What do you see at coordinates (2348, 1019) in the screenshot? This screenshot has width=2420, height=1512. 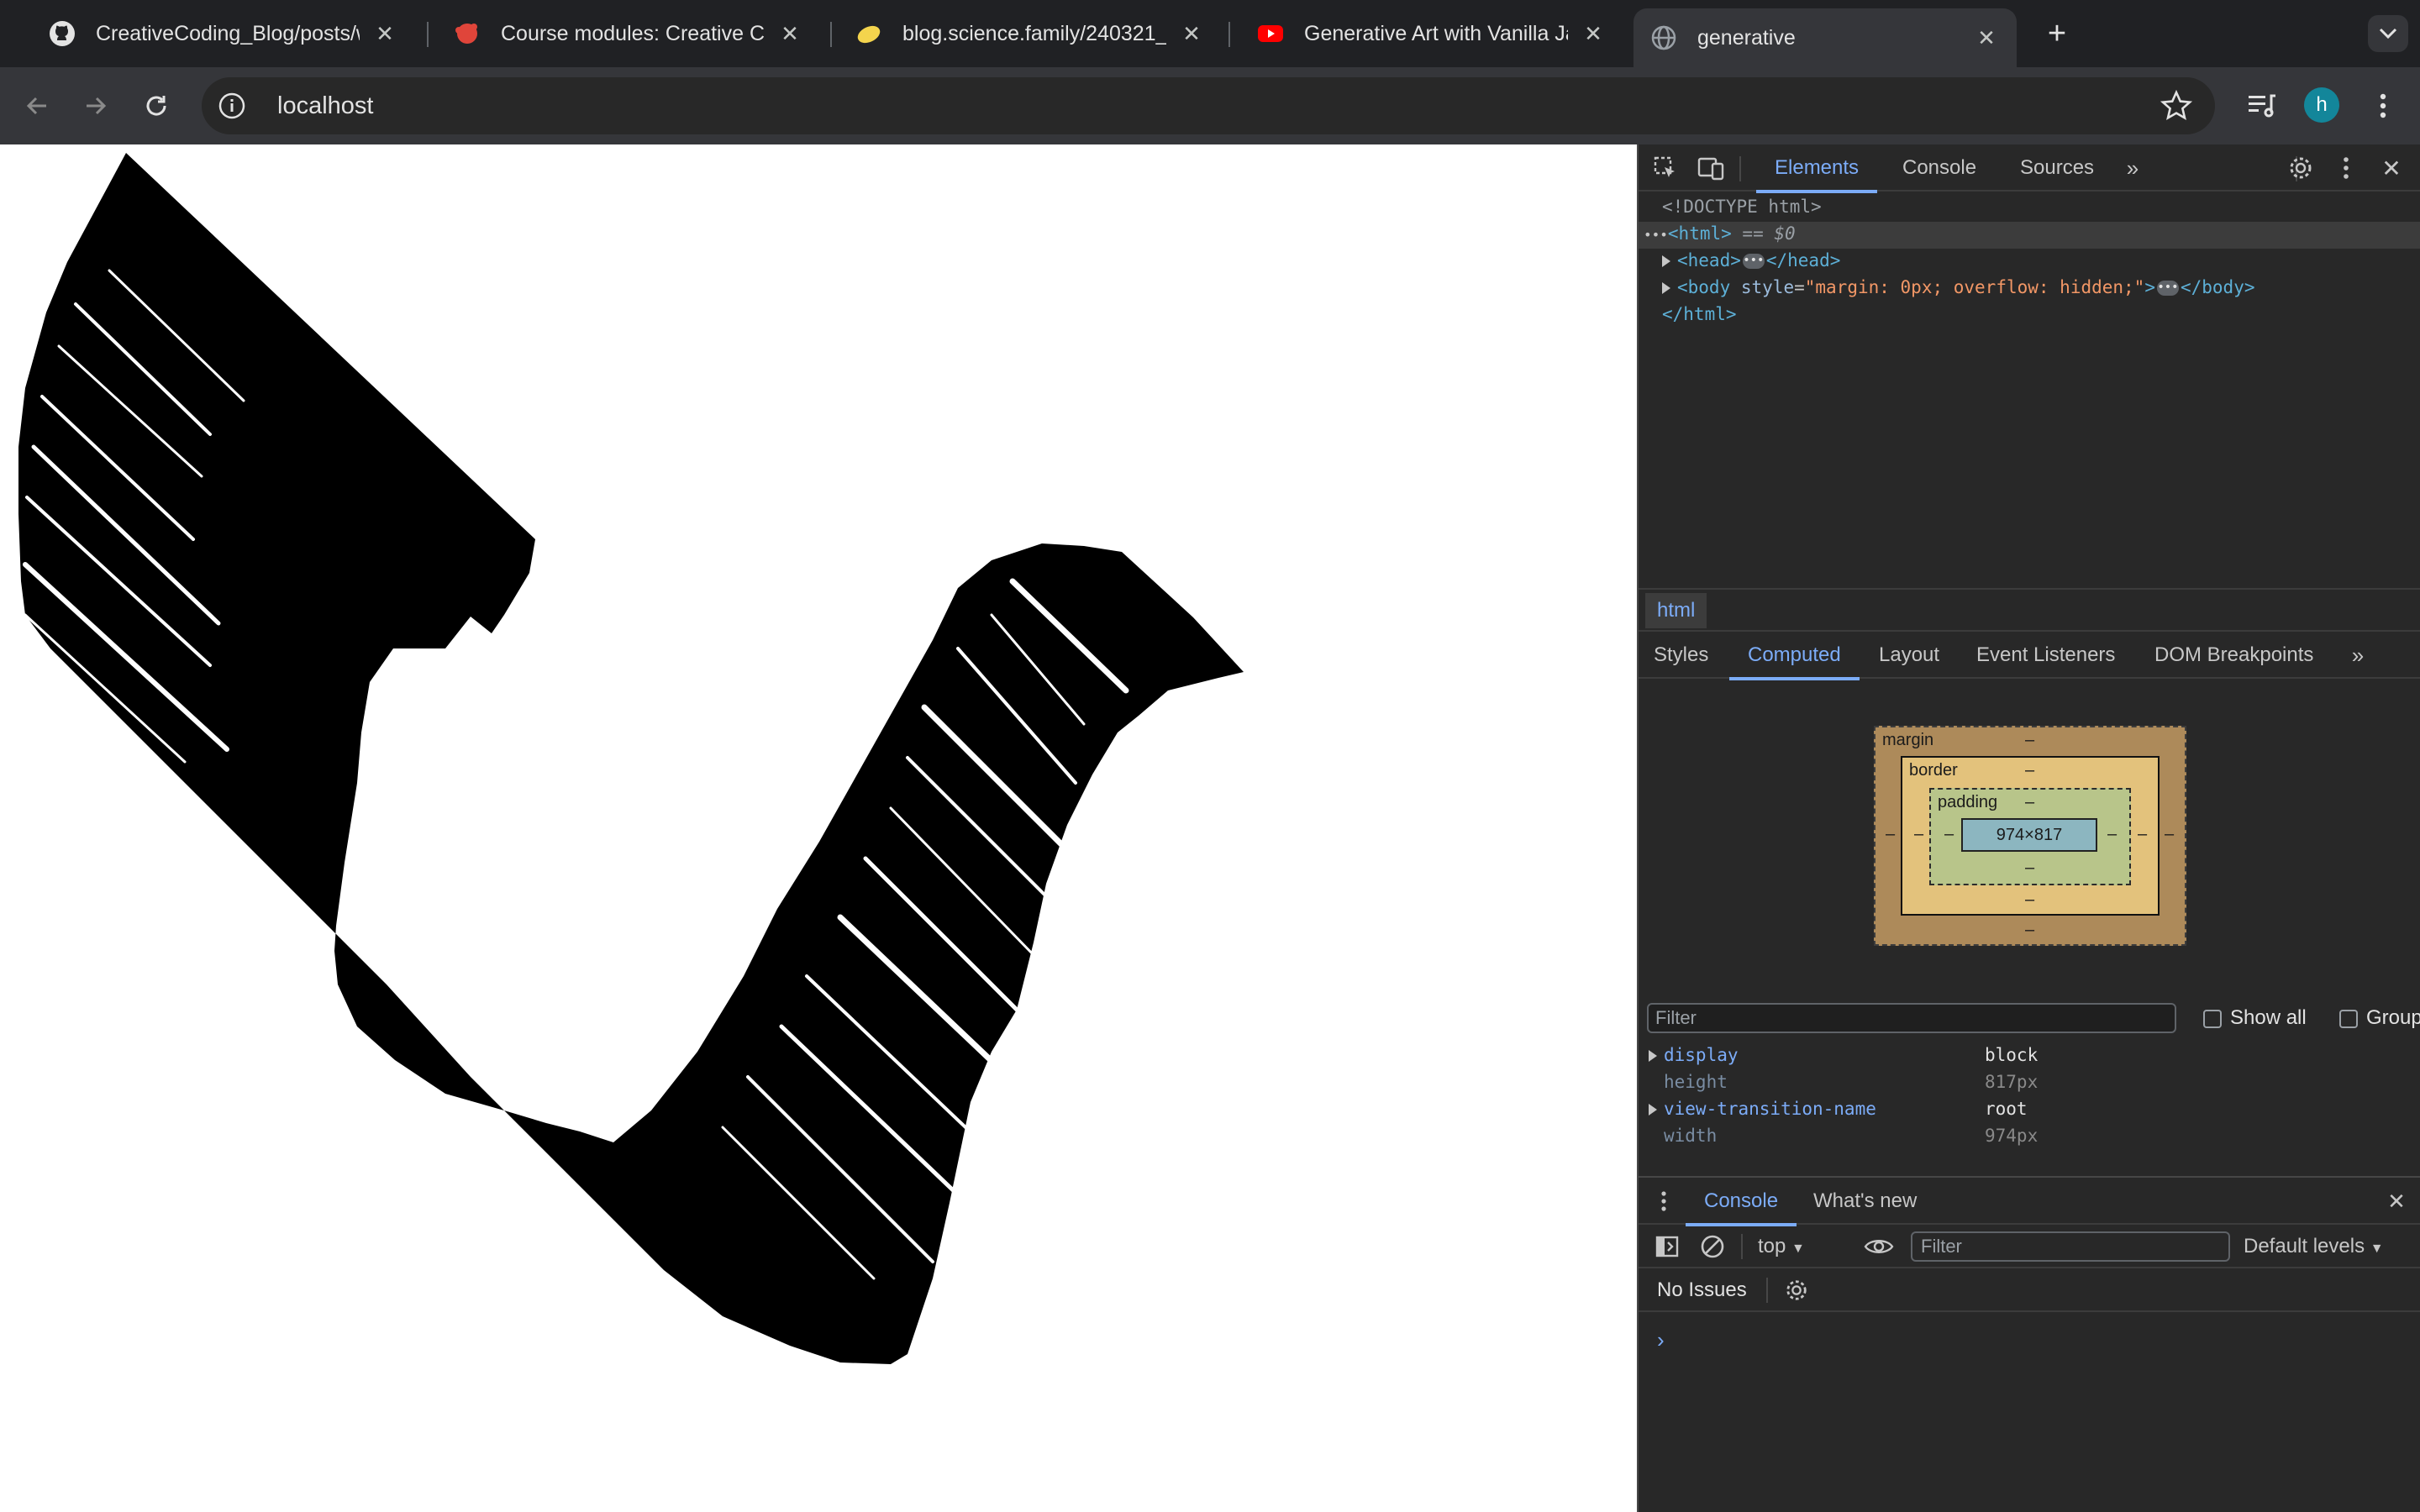 I see `group-checkbox` at bounding box center [2348, 1019].